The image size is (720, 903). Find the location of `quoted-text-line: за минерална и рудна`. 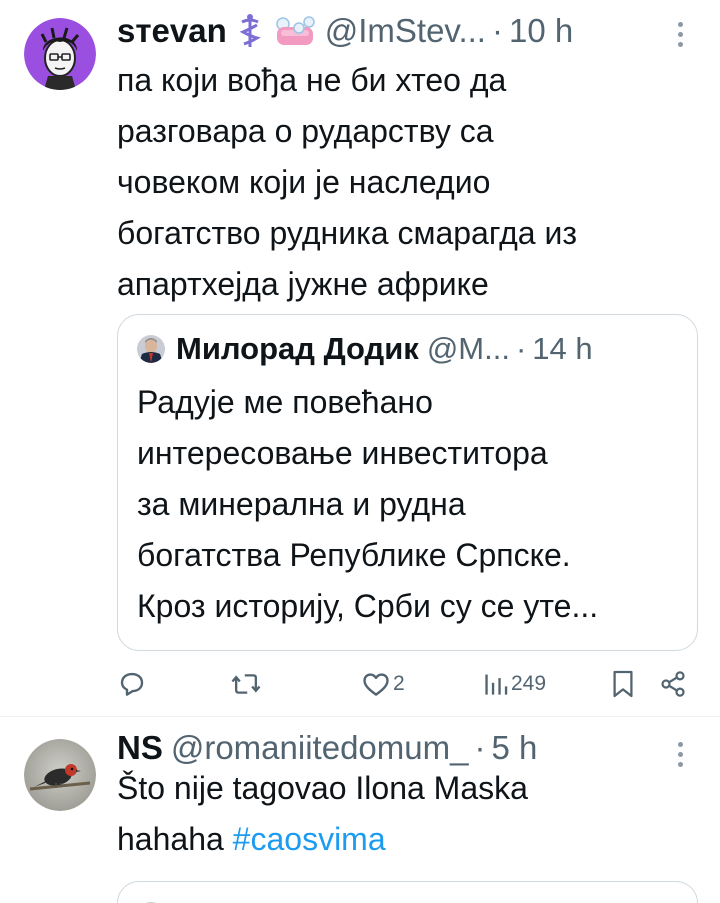

quoted-text-line: за минерална и рудна is located at coordinates (301, 504).